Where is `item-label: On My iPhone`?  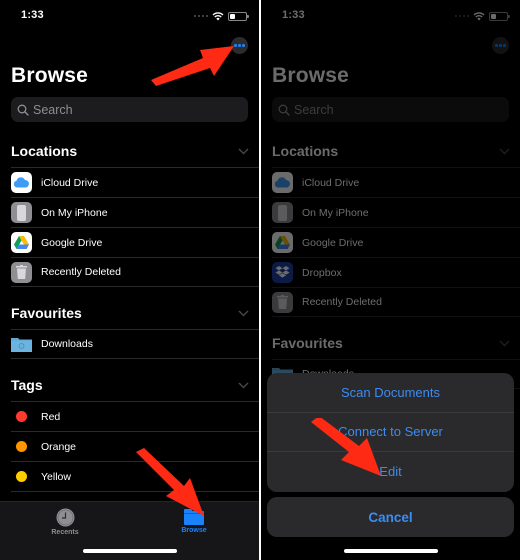
item-label: On My iPhone is located at coordinates (74, 212).